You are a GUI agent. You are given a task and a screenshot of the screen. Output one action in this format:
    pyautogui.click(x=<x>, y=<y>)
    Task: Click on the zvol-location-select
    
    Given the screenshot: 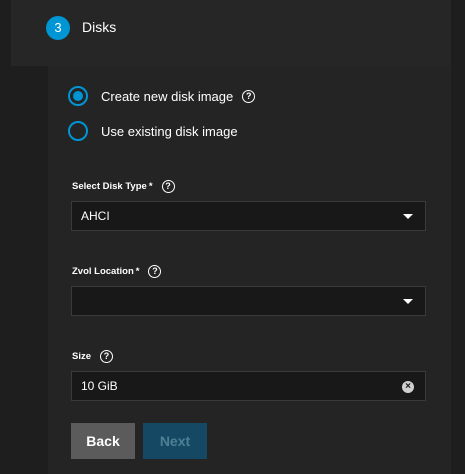 What is the action you would take?
    pyautogui.click(x=248, y=301)
    